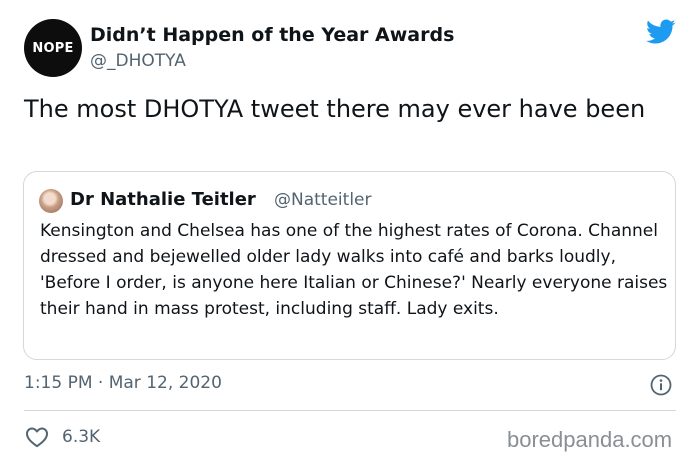 This screenshot has width=700, height=464. I want to click on like-button: 6.3K, so click(62, 437).